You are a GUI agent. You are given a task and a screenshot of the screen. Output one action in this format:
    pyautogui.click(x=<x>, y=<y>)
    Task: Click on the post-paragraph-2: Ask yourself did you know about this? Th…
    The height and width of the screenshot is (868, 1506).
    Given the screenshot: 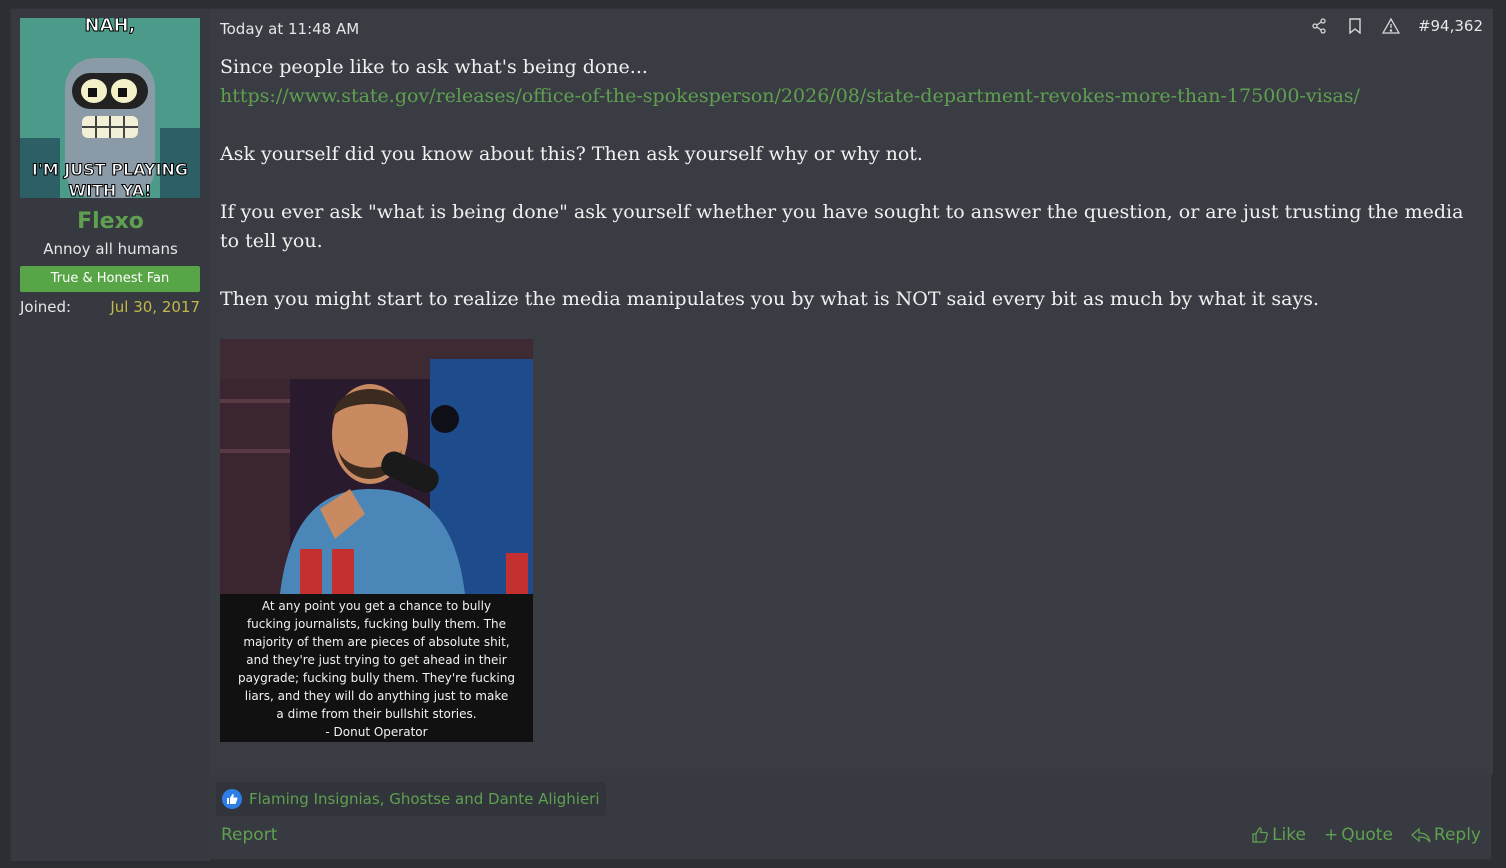 What is the action you would take?
    pyautogui.click(x=571, y=154)
    